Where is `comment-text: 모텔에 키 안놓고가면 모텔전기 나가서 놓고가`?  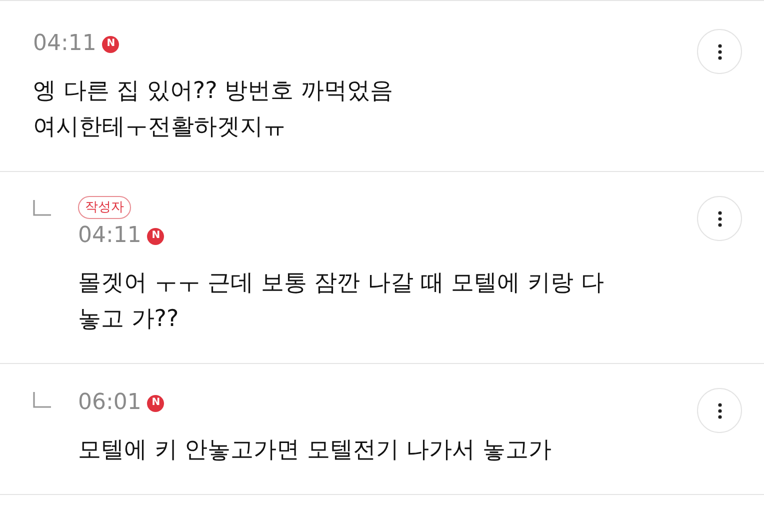 comment-text: 모텔에 키 안놓고가면 모텔전기 나가서 놓고가 is located at coordinates (315, 450).